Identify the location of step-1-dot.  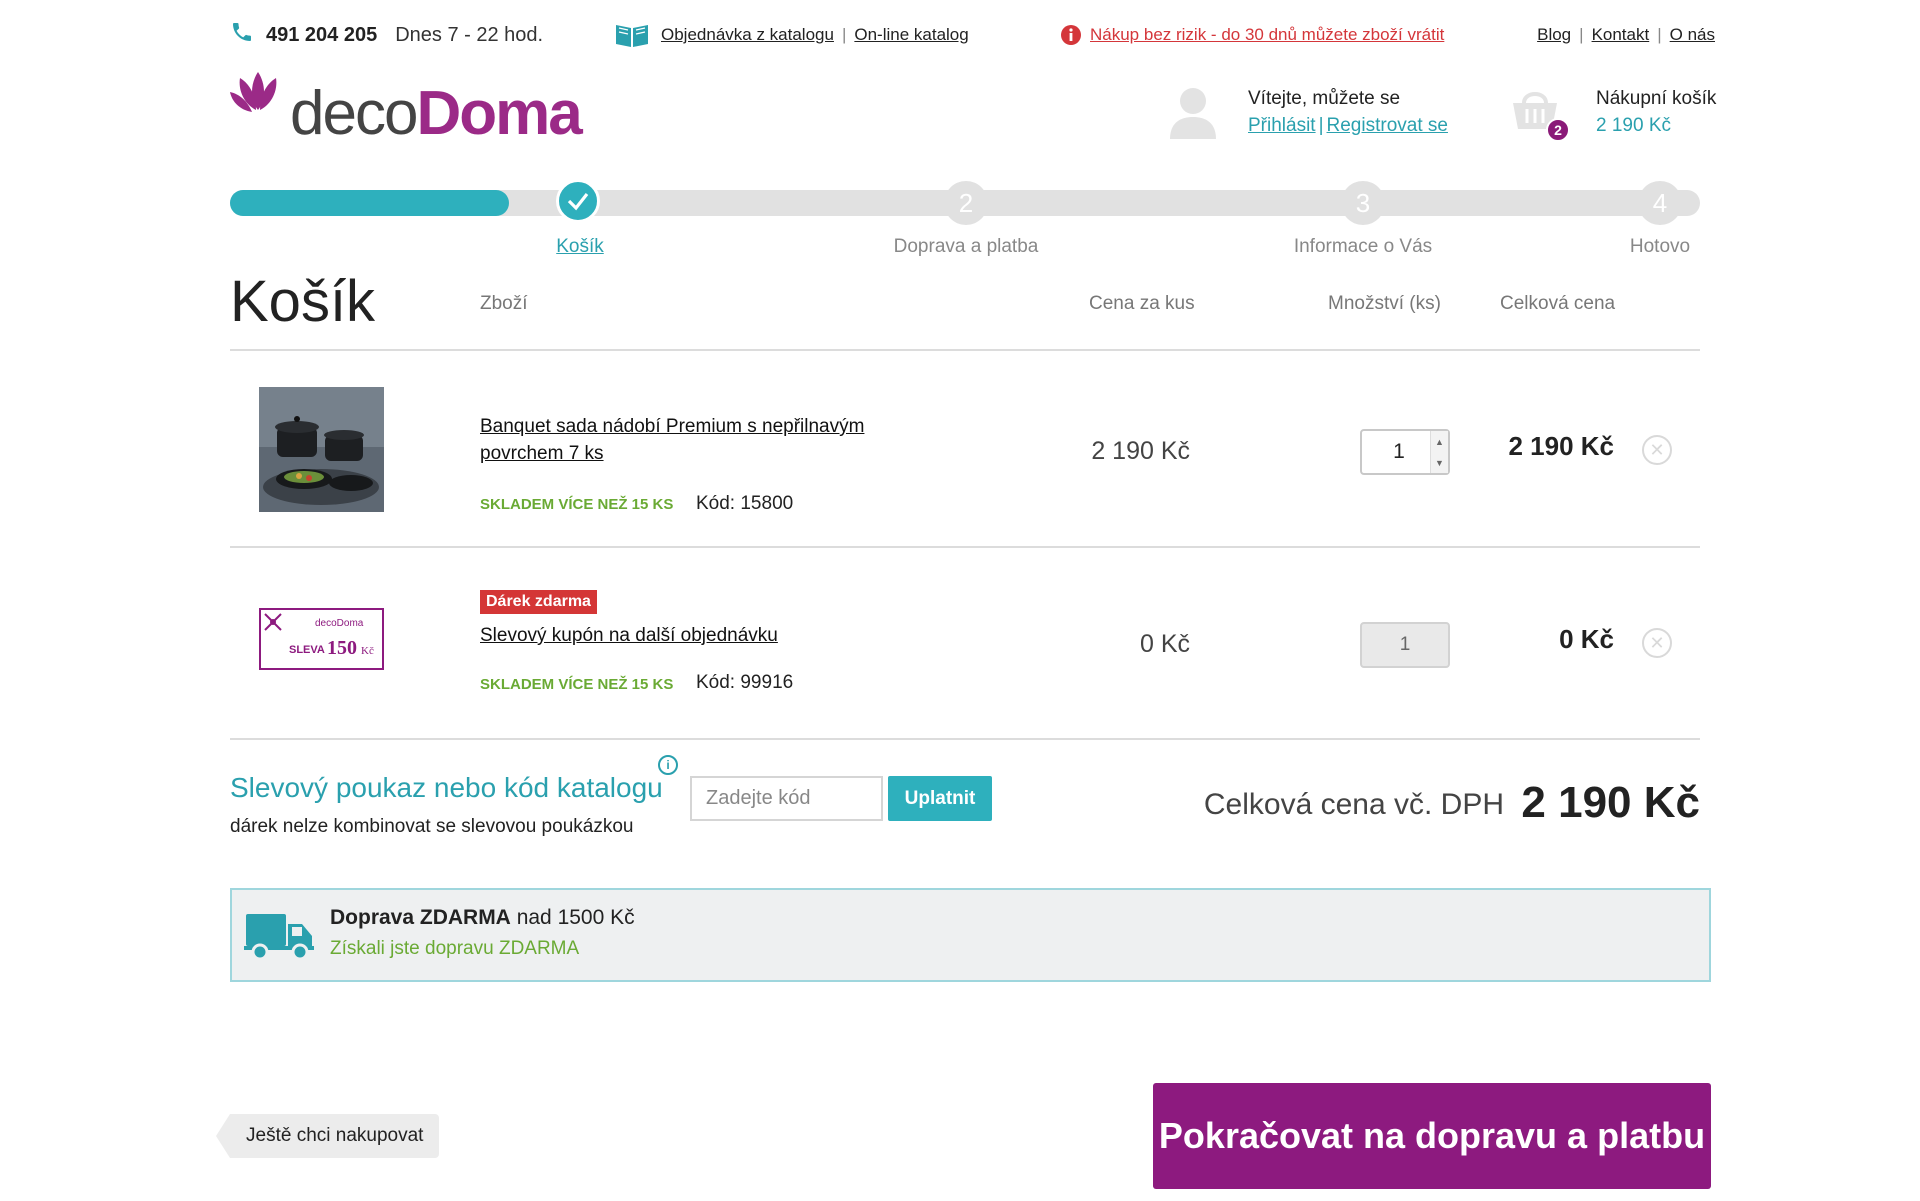
(578, 201).